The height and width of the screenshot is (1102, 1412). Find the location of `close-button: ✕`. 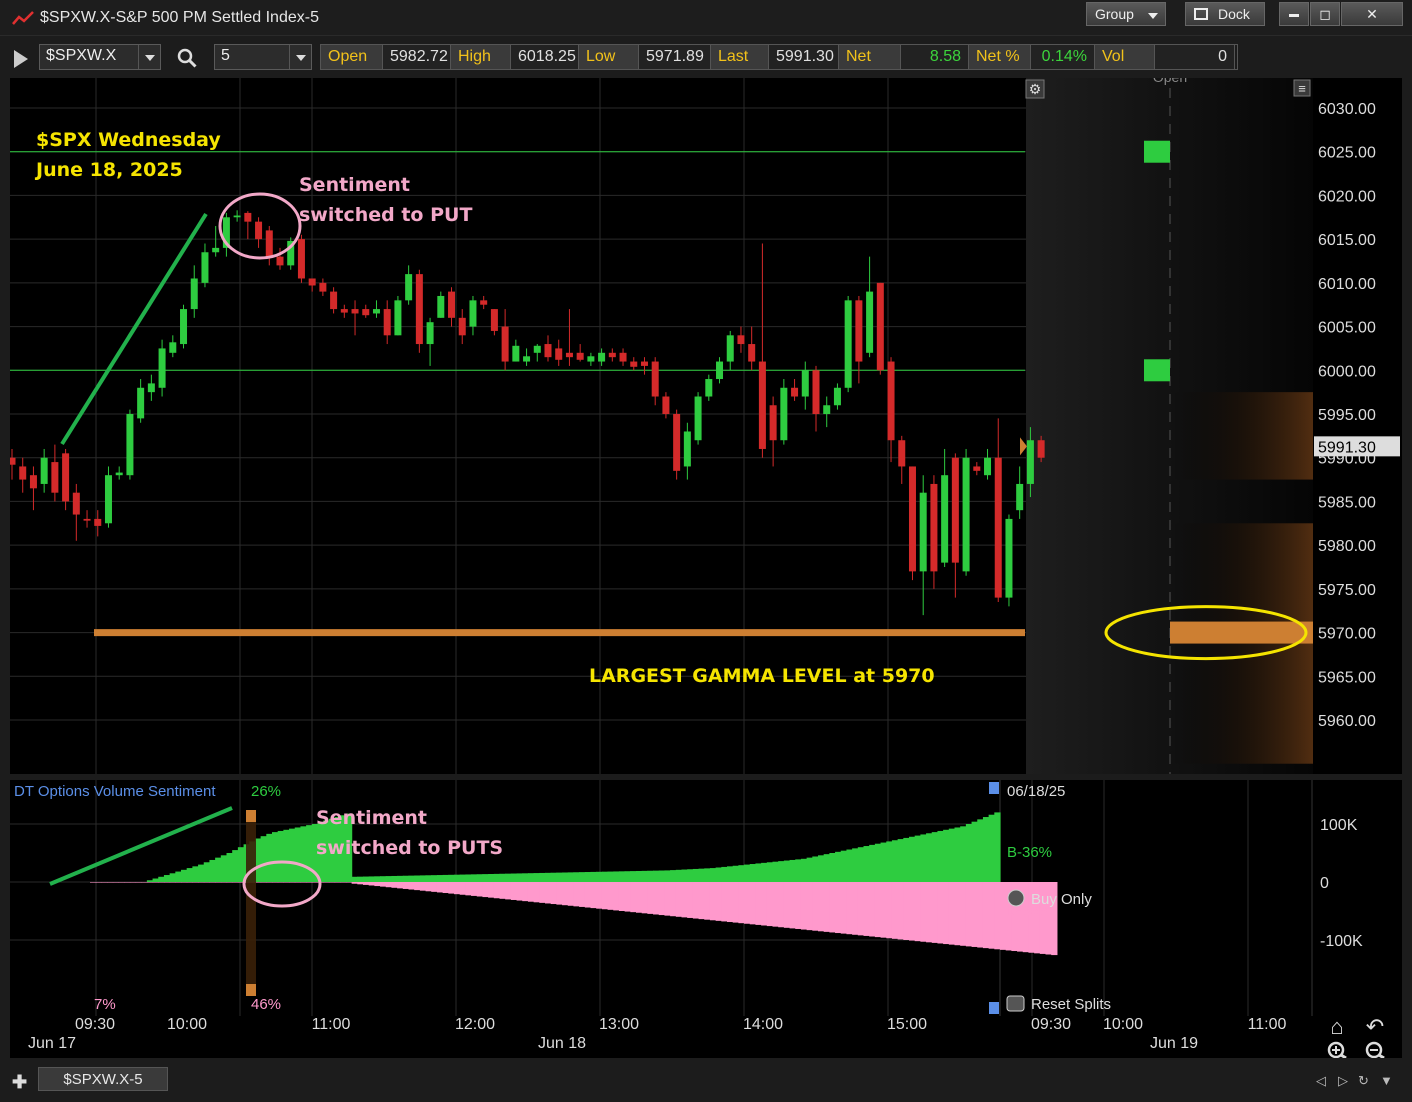

close-button: ✕ is located at coordinates (1372, 14).